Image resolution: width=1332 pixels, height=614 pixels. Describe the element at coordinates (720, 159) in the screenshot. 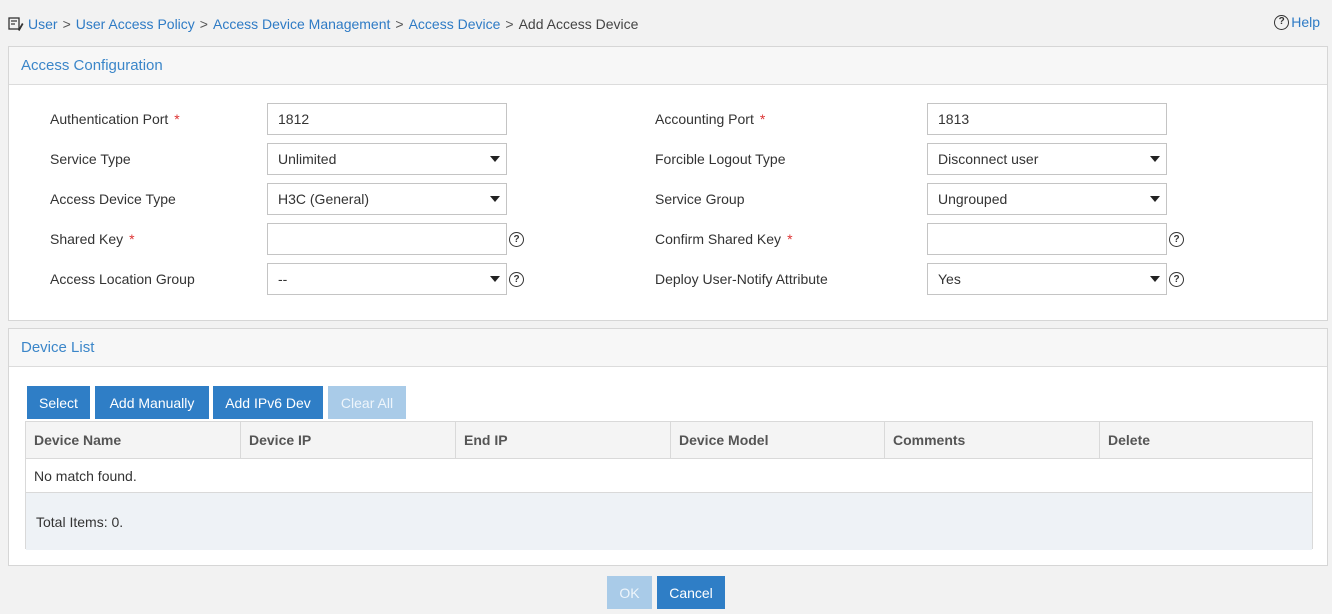

I see `forcible-logout-label: Forcible Logout Type` at that location.